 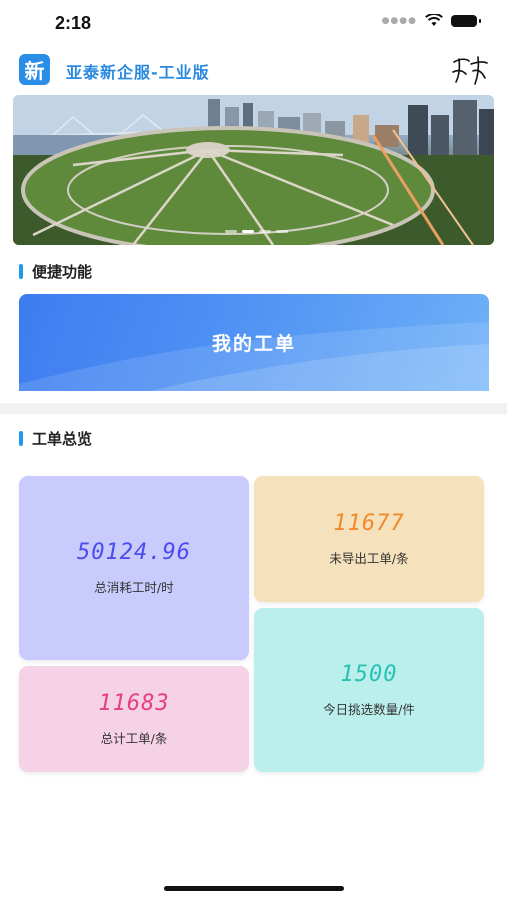 What do you see at coordinates (434, 20) in the screenshot?
I see `wifi-icon` at bounding box center [434, 20].